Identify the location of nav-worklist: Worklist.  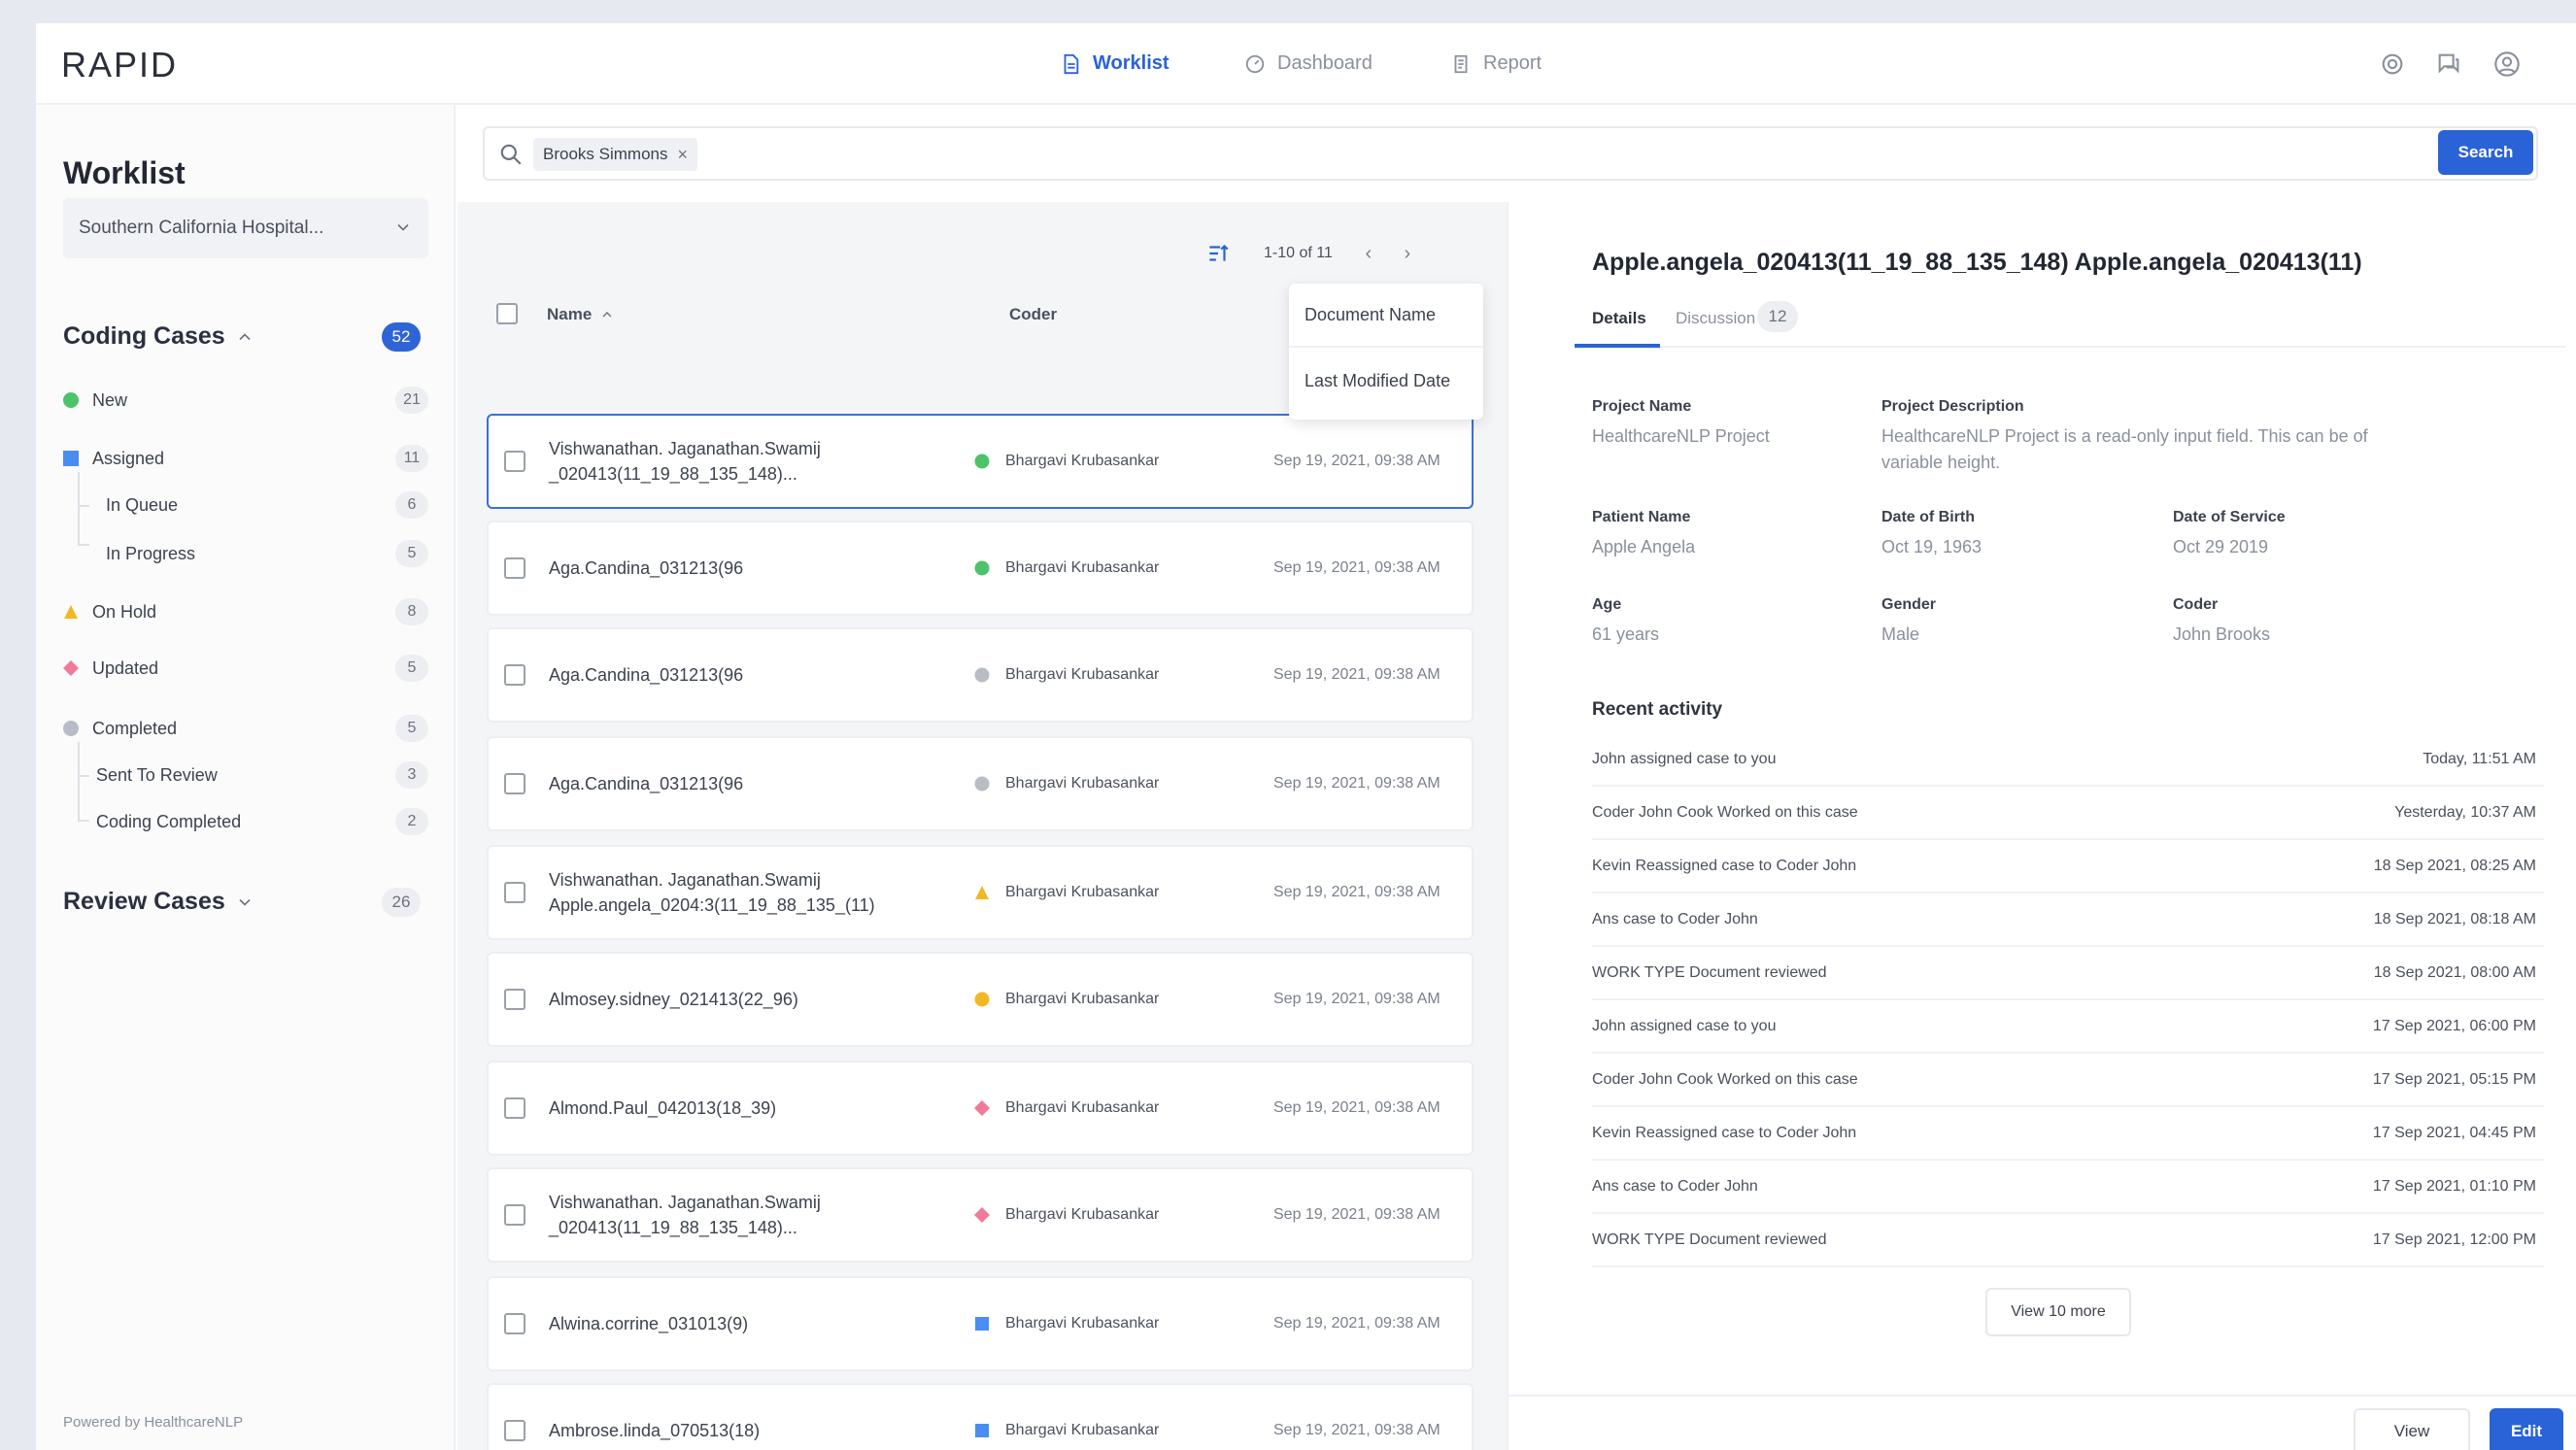
(1114, 63).